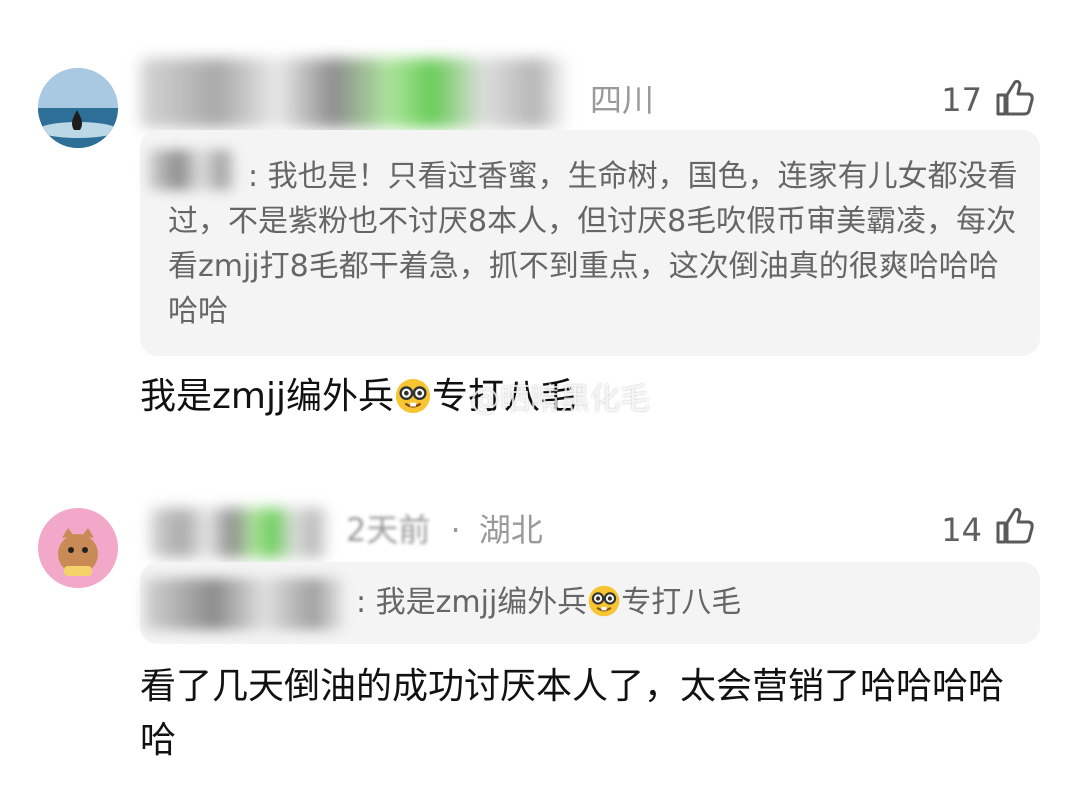 Image resolution: width=1080 pixels, height=796 pixels. I want to click on comment-time-location: 2天前 · 湖北, so click(444, 530).